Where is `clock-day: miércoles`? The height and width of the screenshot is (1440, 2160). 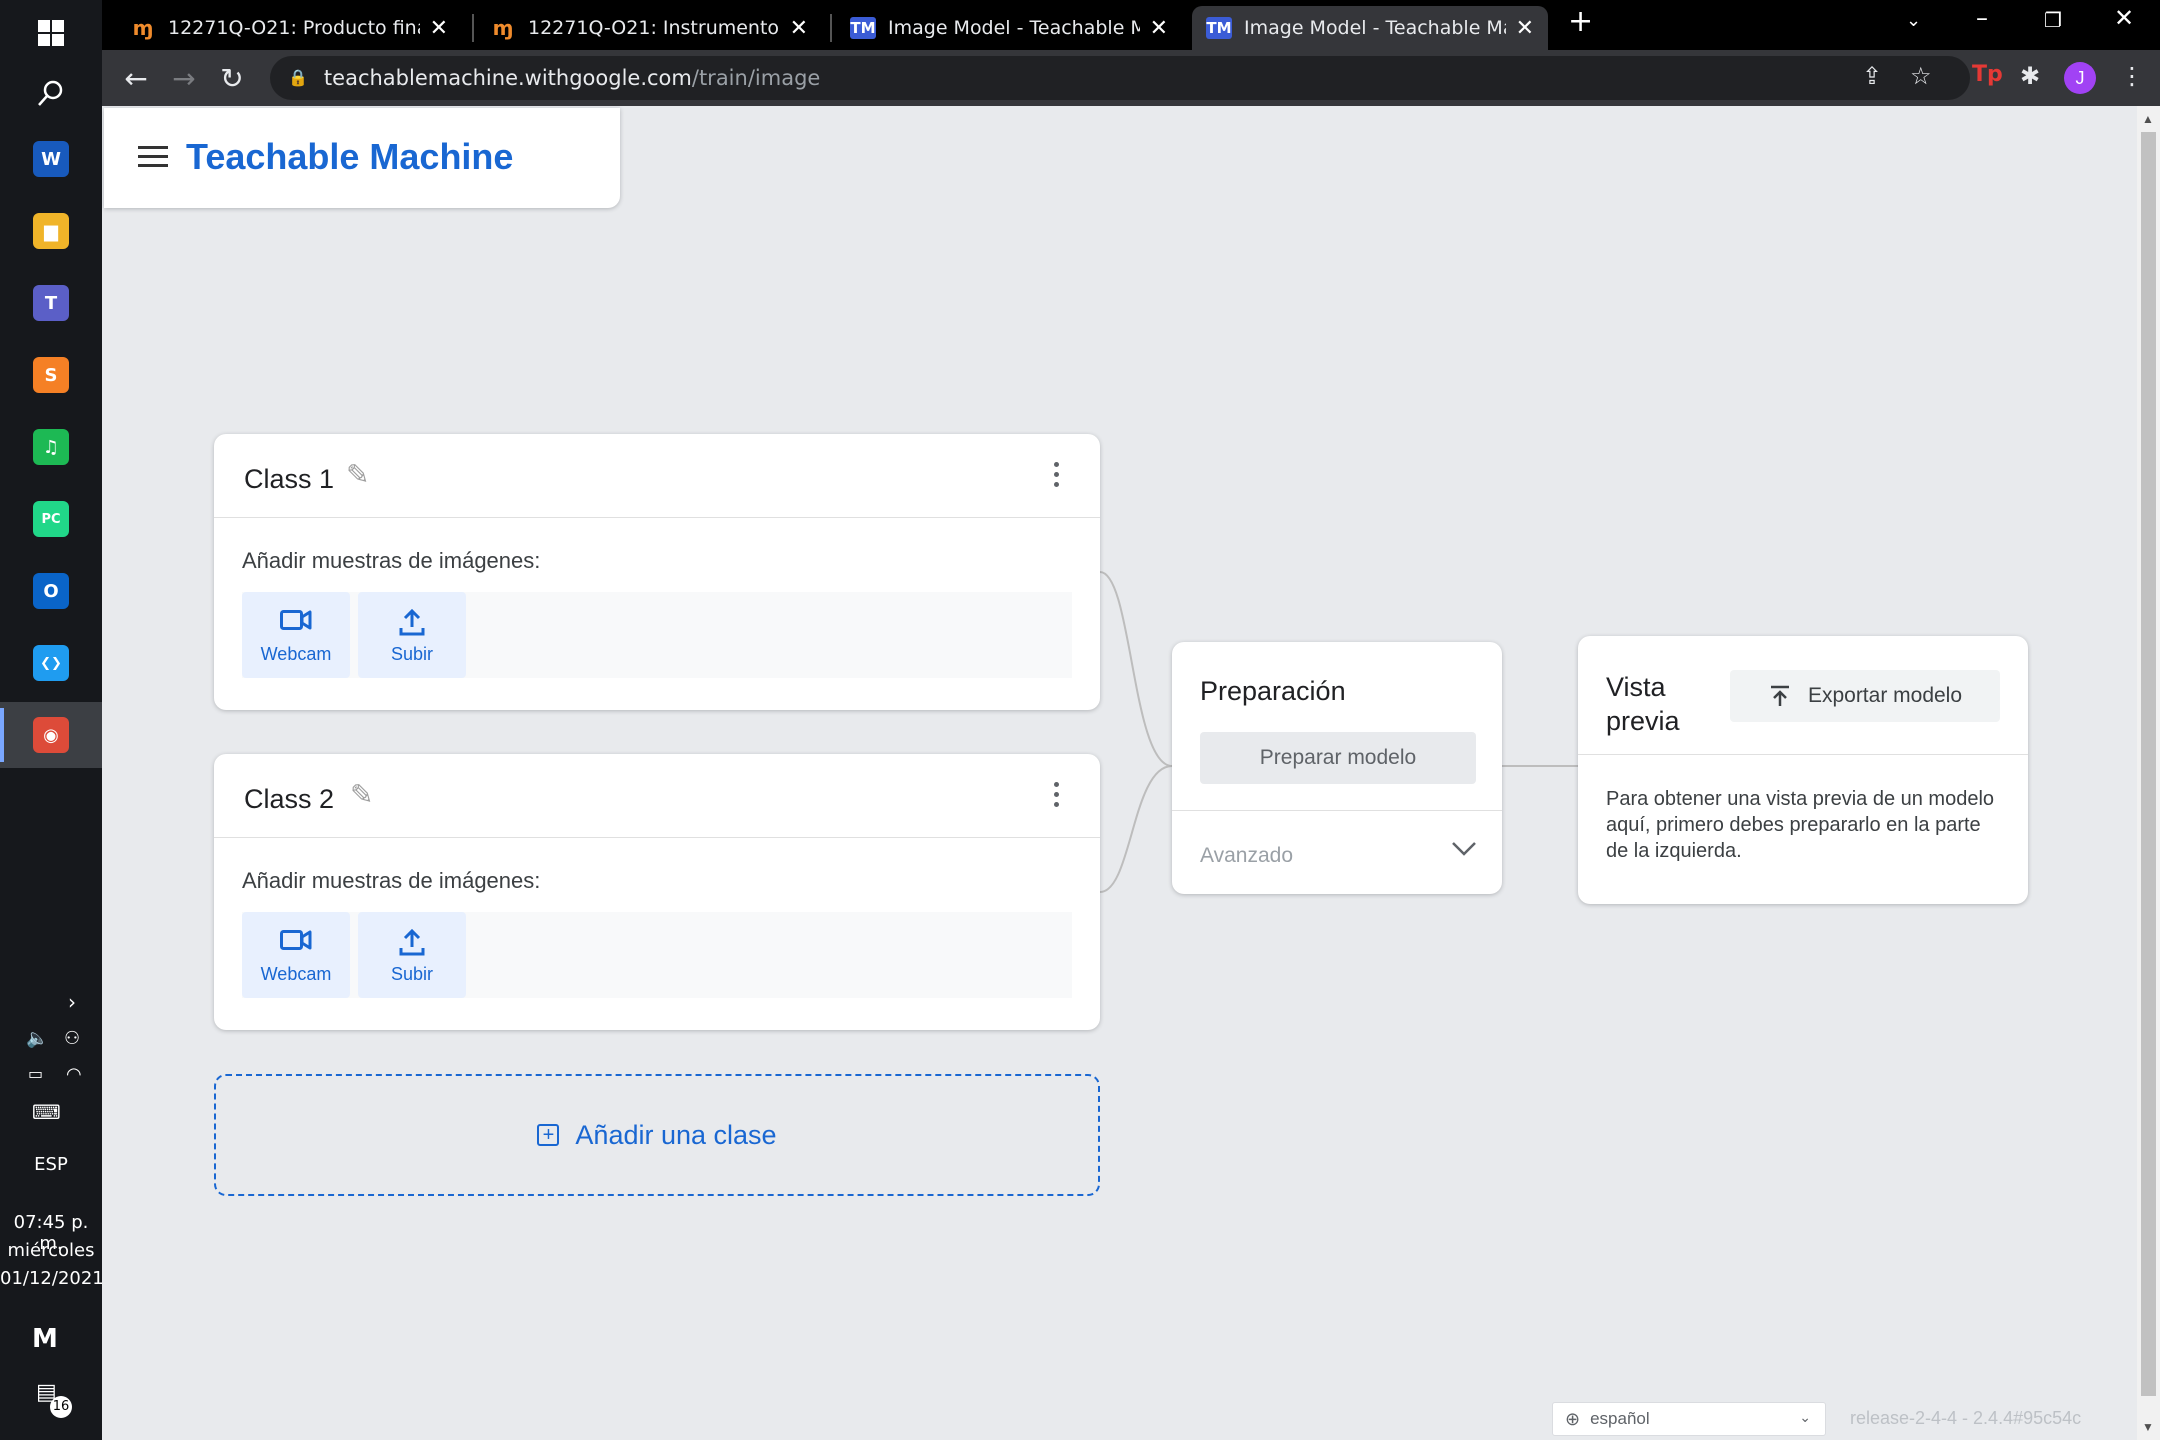 clock-day: miércoles is located at coordinates (51, 1250).